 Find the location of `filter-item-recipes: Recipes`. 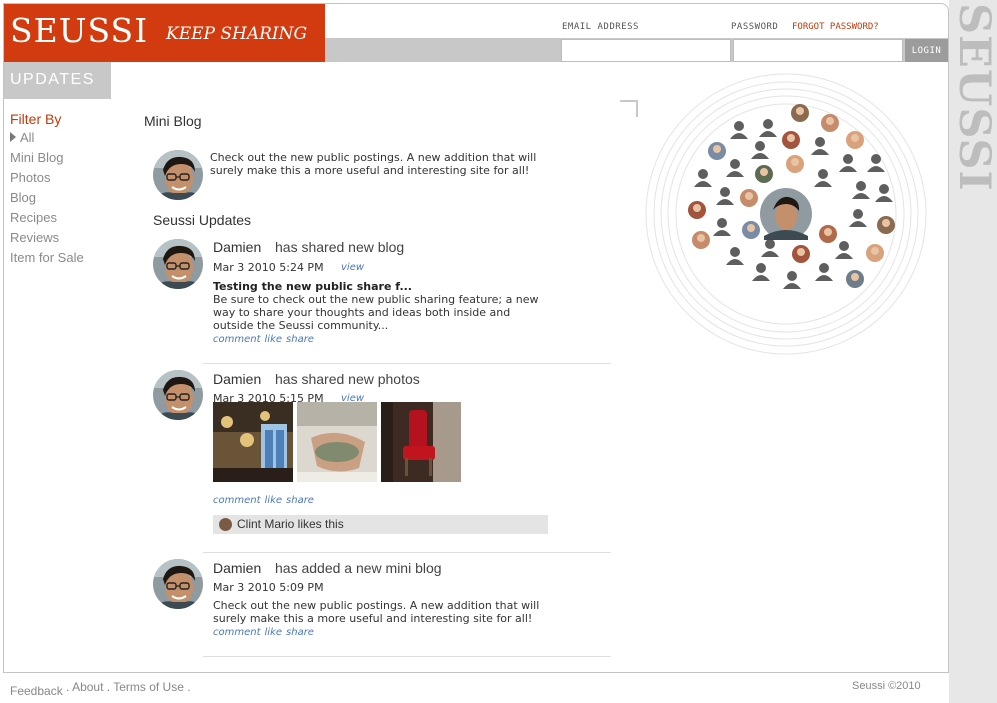

filter-item-recipes: Recipes is located at coordinates (47, 220).